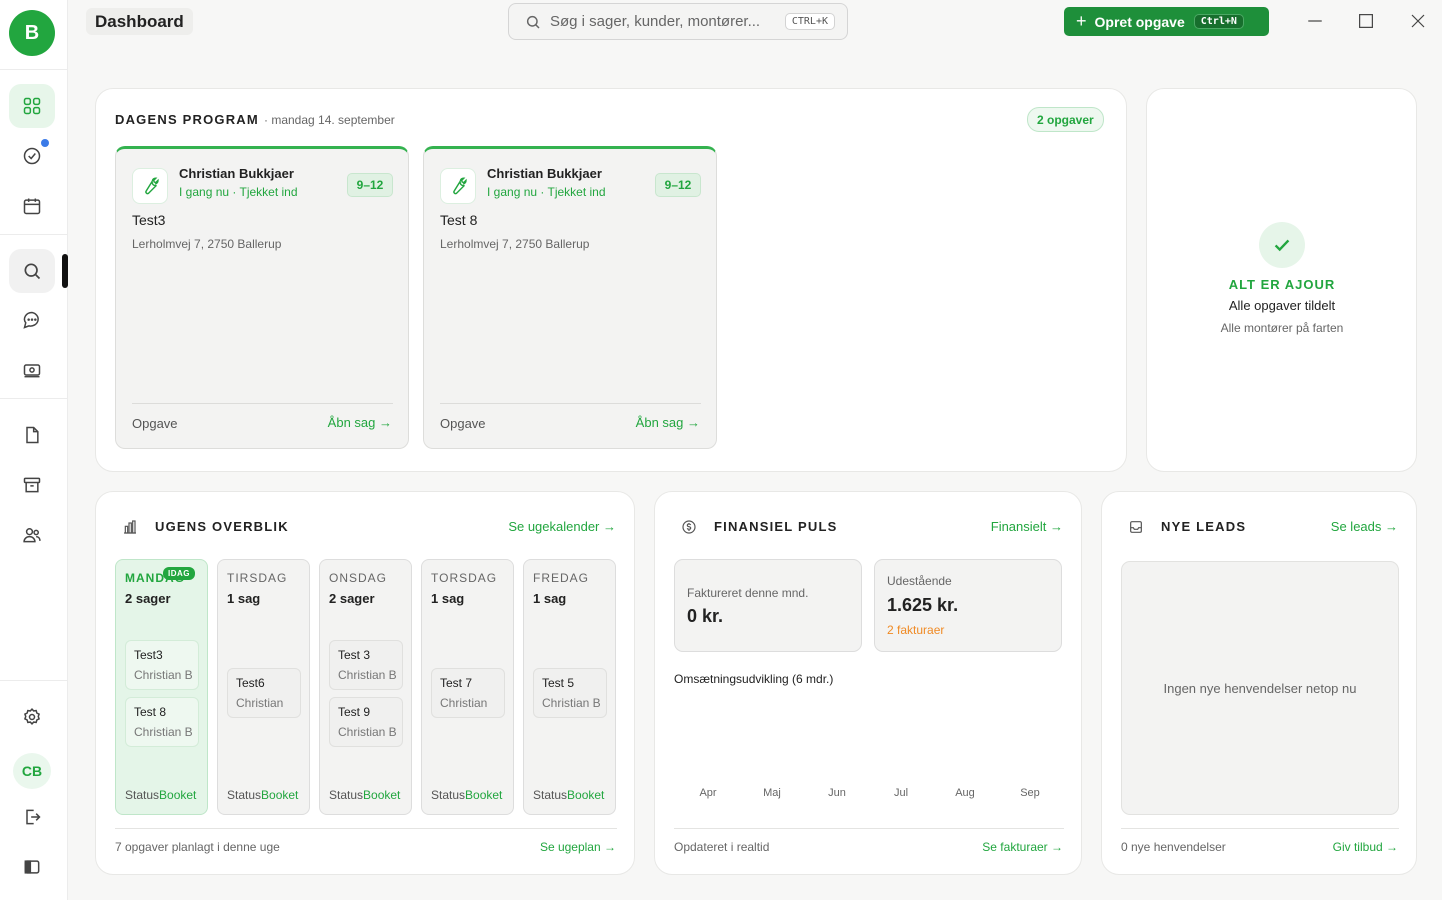 Image resolution: width=1442 pixels, height=900 pixels. What do you see at coordinates (869, 794) in the screenshot?
I see `revenue-chart-axis: Apr Maj Jun Jul Aug Sep` at bounding box center [869, 794].